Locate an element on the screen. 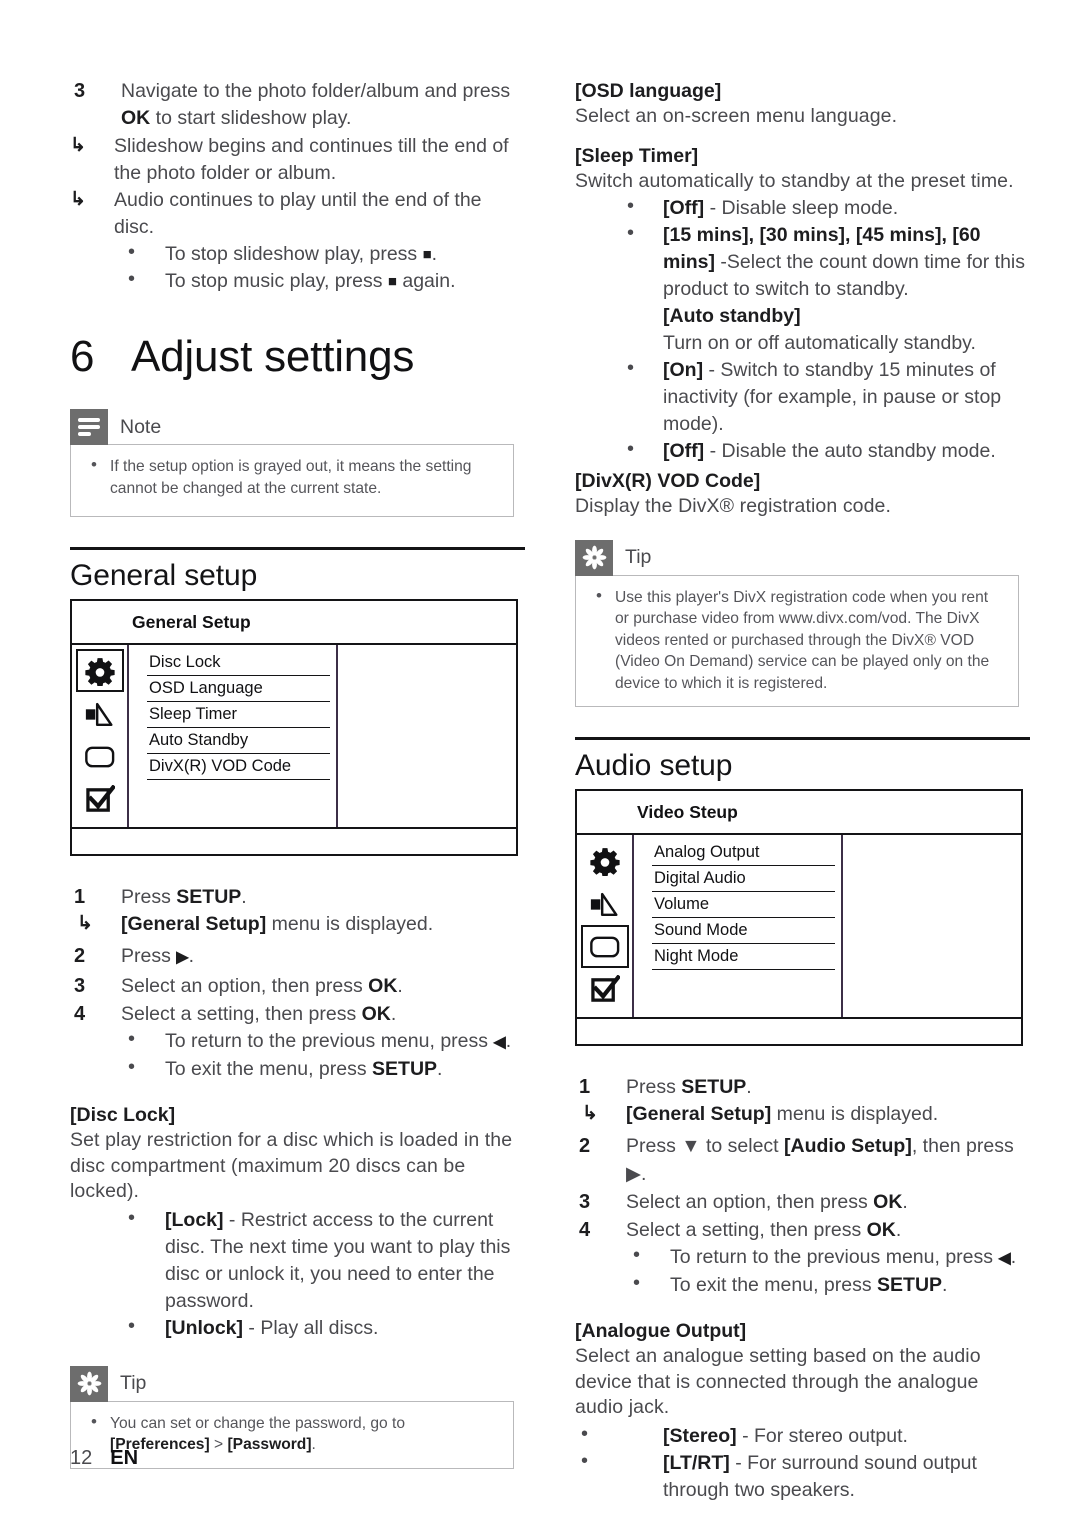 The image size is (1080, 1528). sleep-timer-option-off: • [Off] - Disable sleep mode. is located at coordinates (802, 208).